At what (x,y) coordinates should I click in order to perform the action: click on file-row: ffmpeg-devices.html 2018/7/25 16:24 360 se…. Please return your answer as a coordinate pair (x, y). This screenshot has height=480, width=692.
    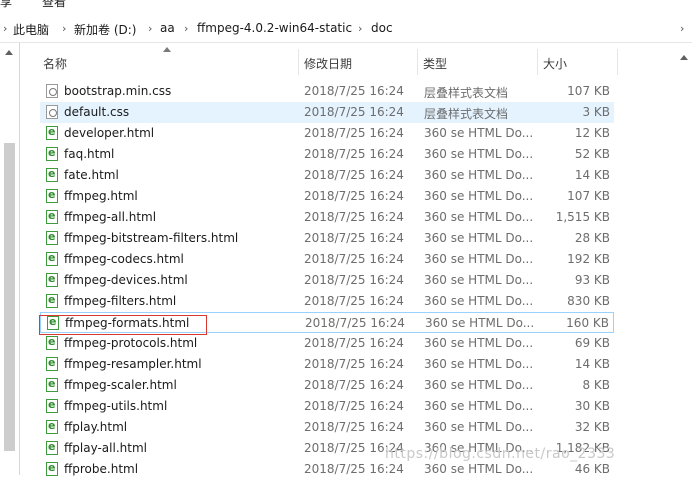
    Looking at the image, I should click on (327, 280).